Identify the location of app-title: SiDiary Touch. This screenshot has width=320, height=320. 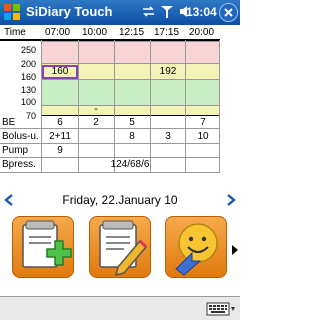
(69, 11).